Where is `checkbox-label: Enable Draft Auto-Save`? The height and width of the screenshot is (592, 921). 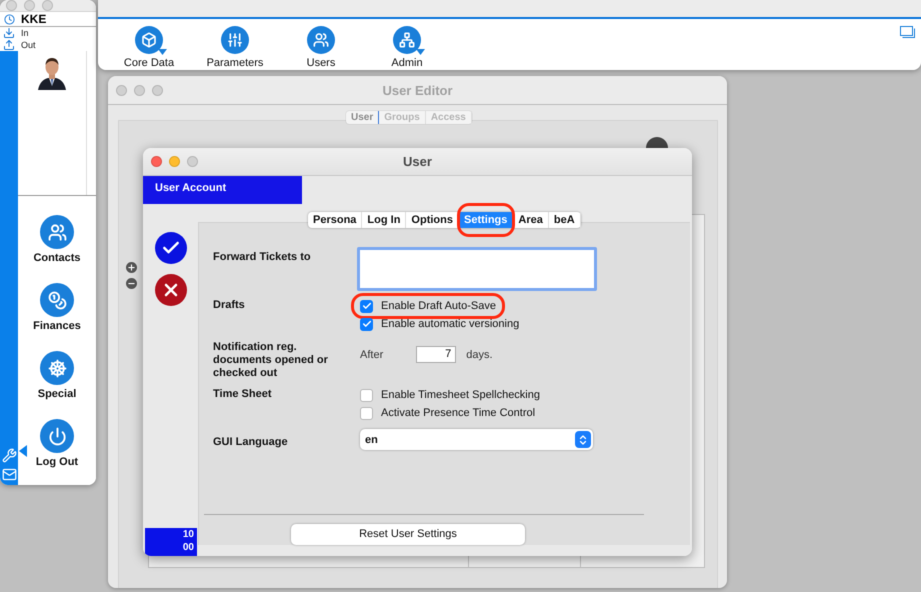
checkbox-label: Enable Draft Auto-Save is located at coordinates (438, 306).